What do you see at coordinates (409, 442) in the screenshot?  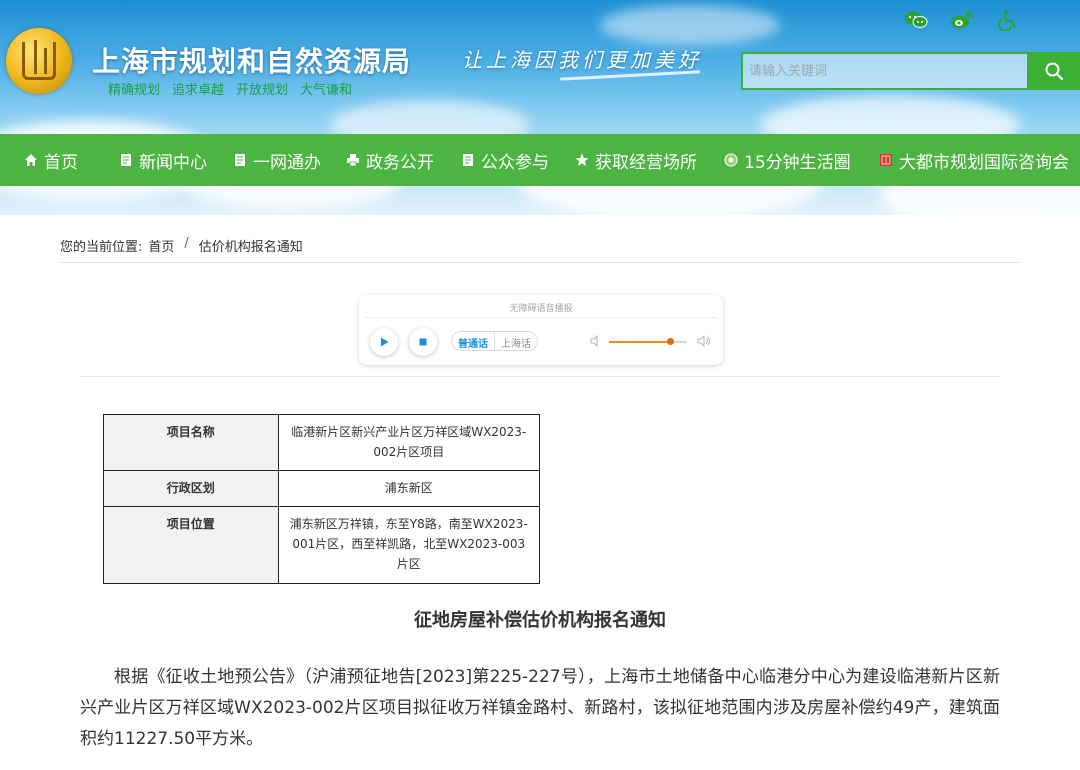 I see `table-value-cell: 临港新片区新兴产业片区万祥区域WX2023-002片区项目` at bounding box center [409, 442].